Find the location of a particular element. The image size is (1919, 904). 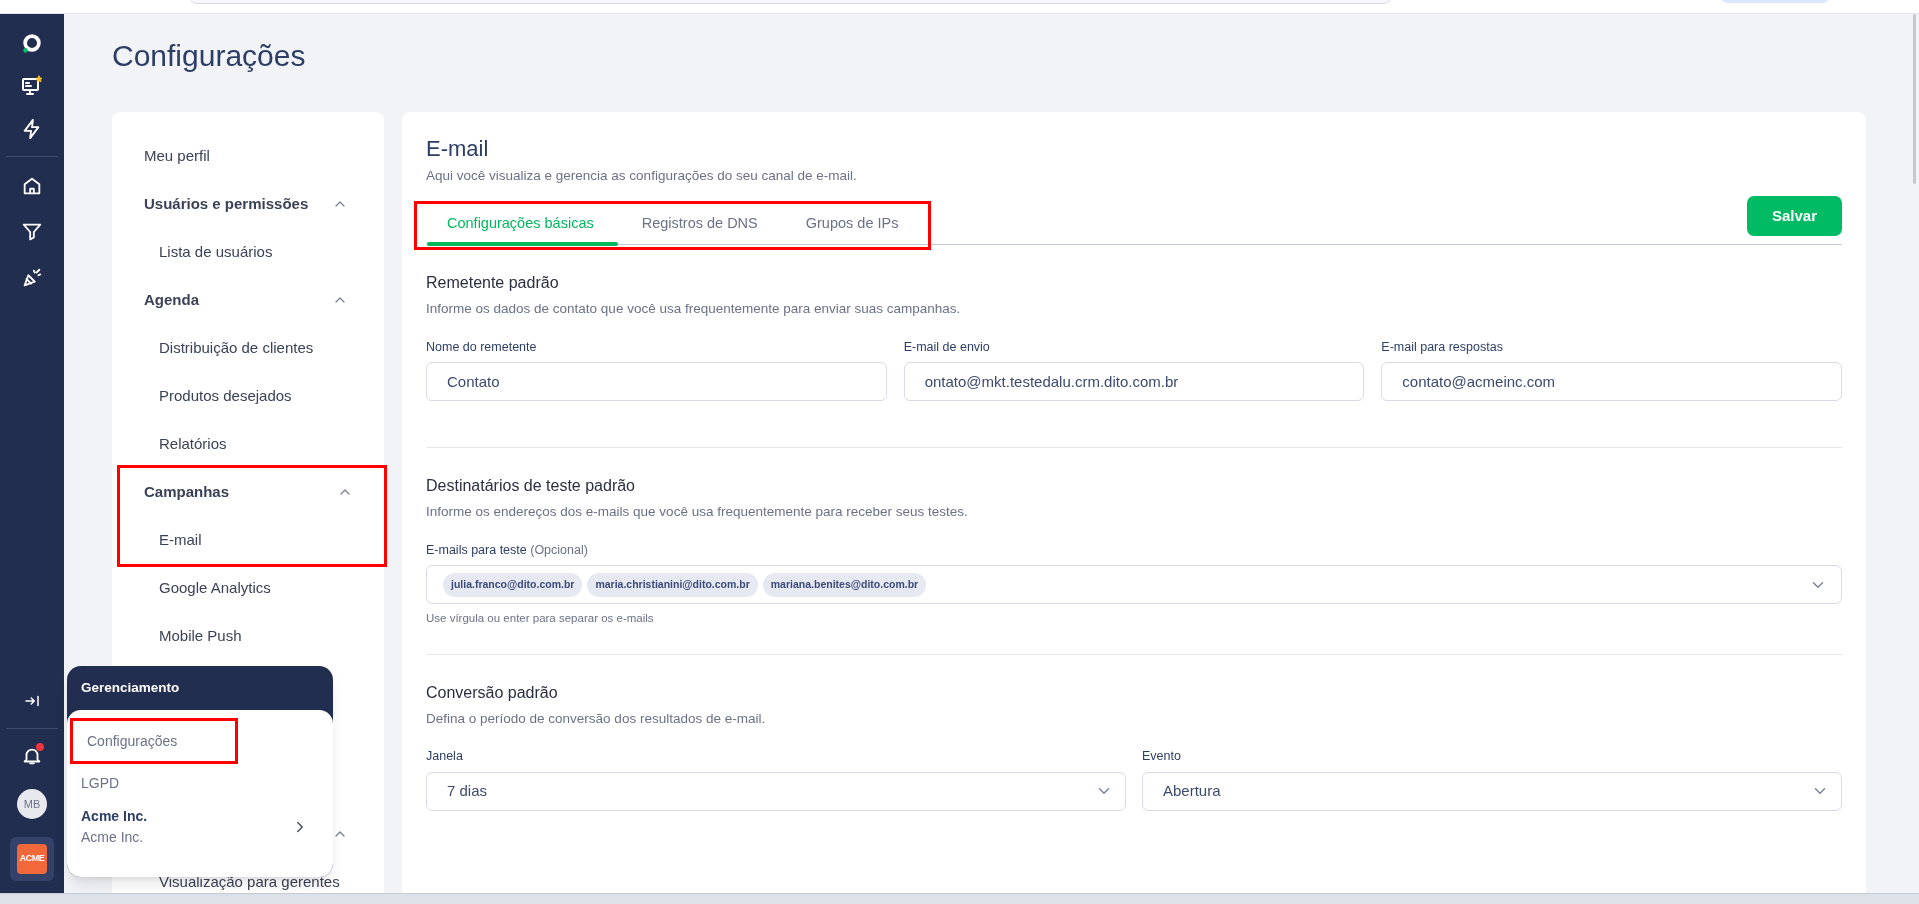

email-chip: maria.christianini@dito.com.br is located at coordinates (672, 584).